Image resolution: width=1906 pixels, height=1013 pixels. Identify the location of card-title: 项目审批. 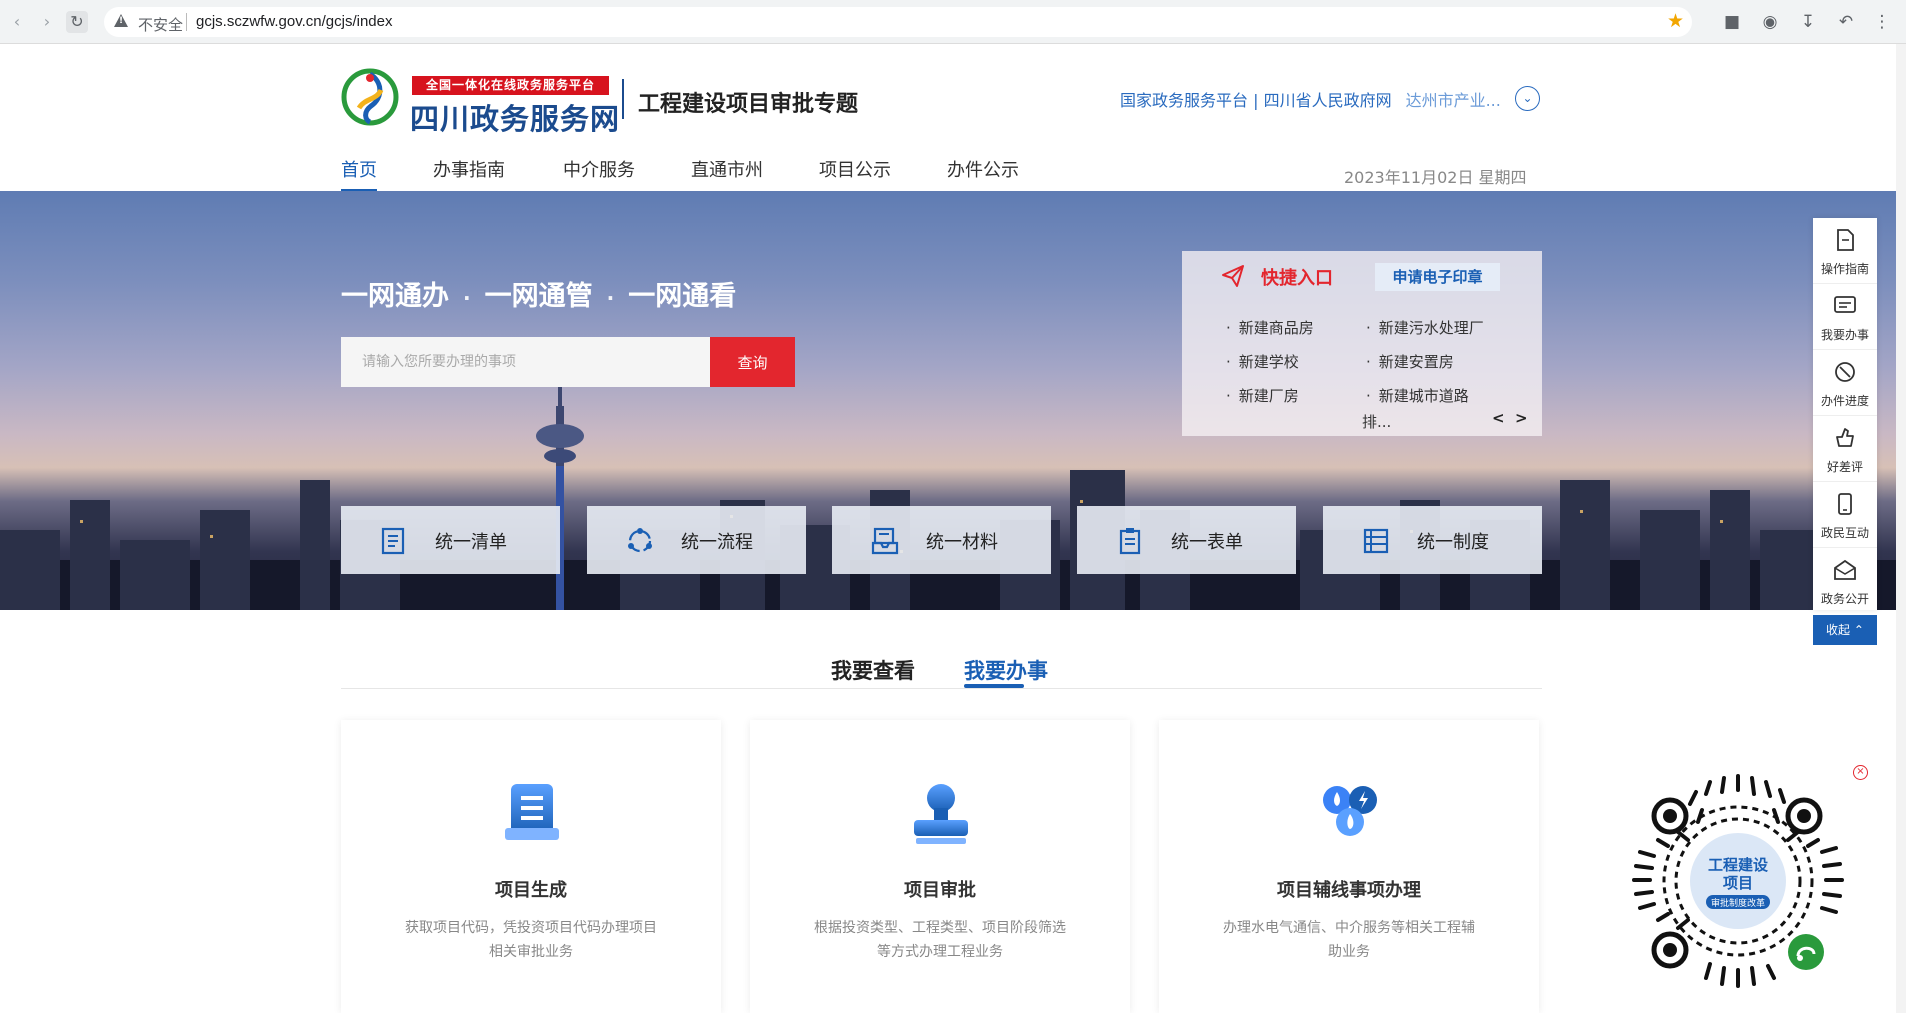
(940, 890).